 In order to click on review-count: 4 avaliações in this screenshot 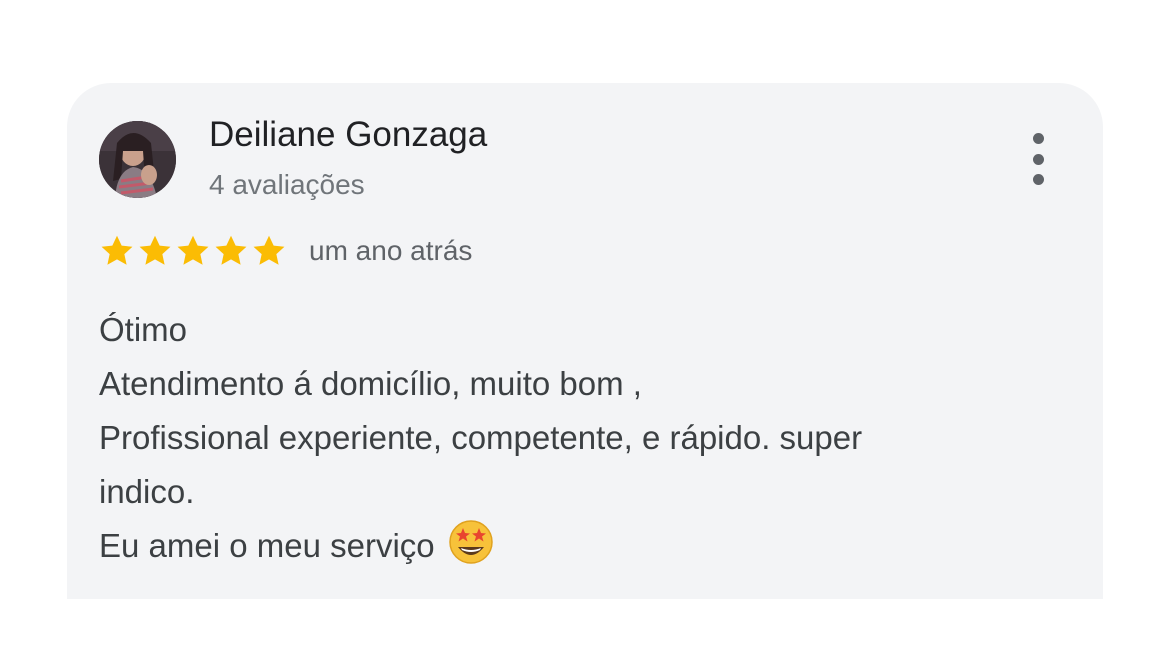, I will do `click(287, 184)`.